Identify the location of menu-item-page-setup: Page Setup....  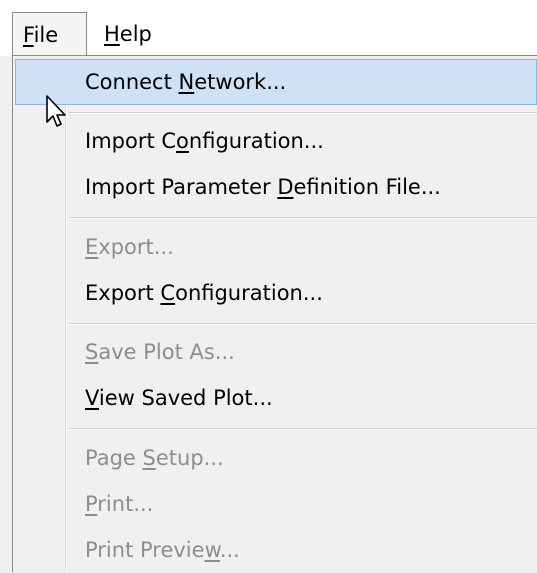
(154, 458).